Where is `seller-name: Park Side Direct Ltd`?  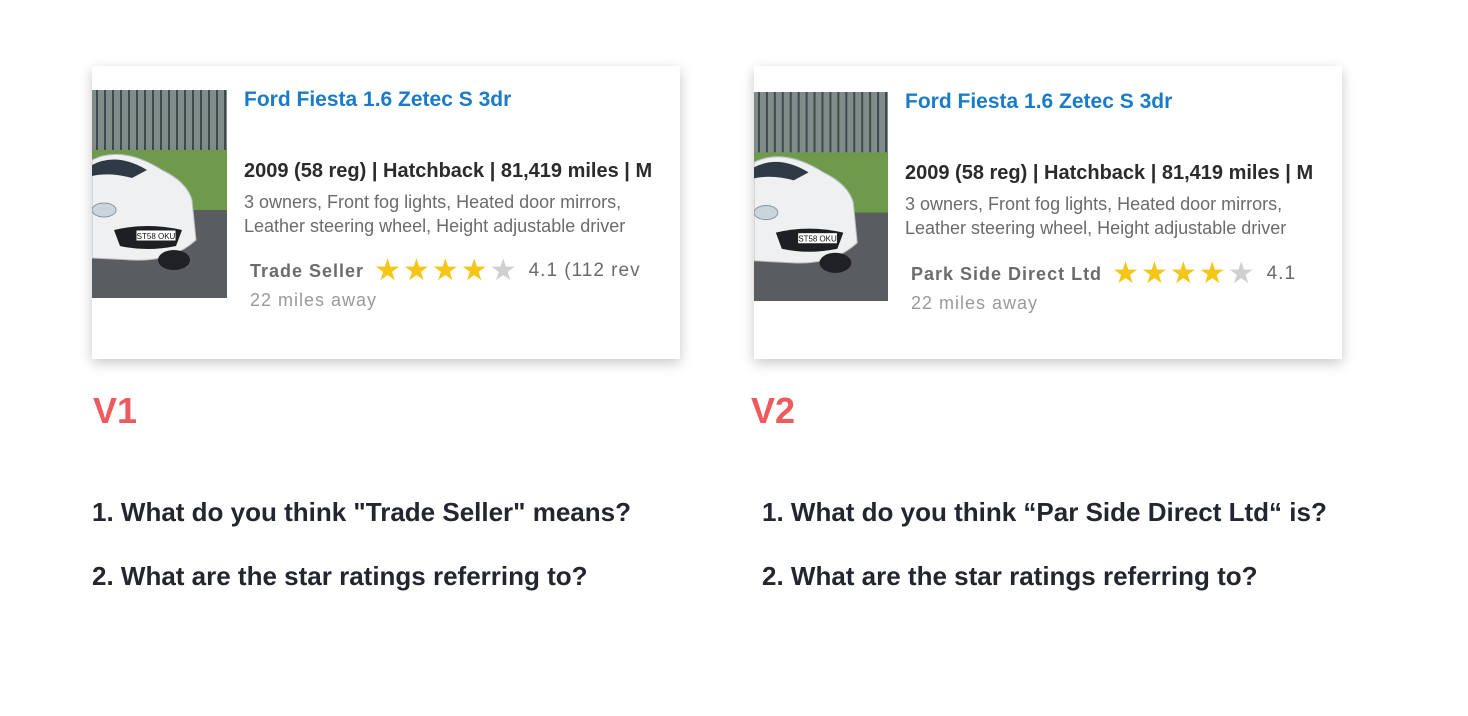
seller-name: Park Side Direct Ltd is located at coordinates (1006, 274).